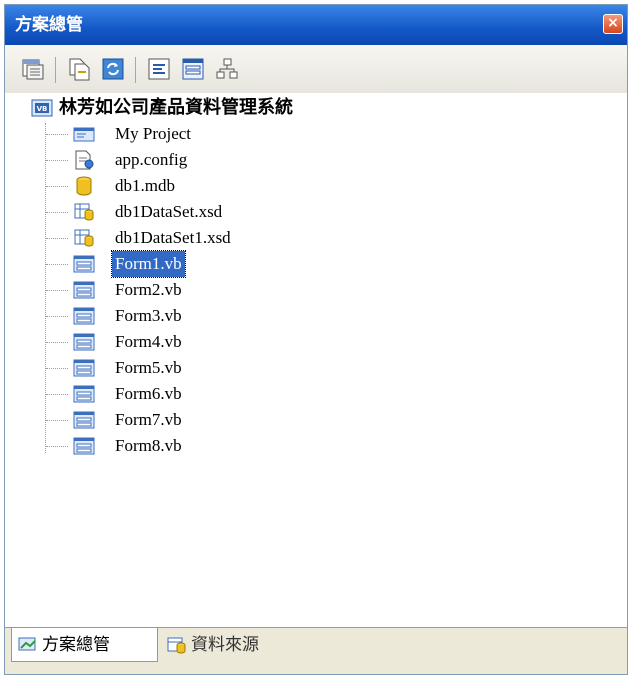  Describe the element at coordinates (173, 237) in the screenshot. I see `tree-item-label: db1DataSet1.xsd` at that location.